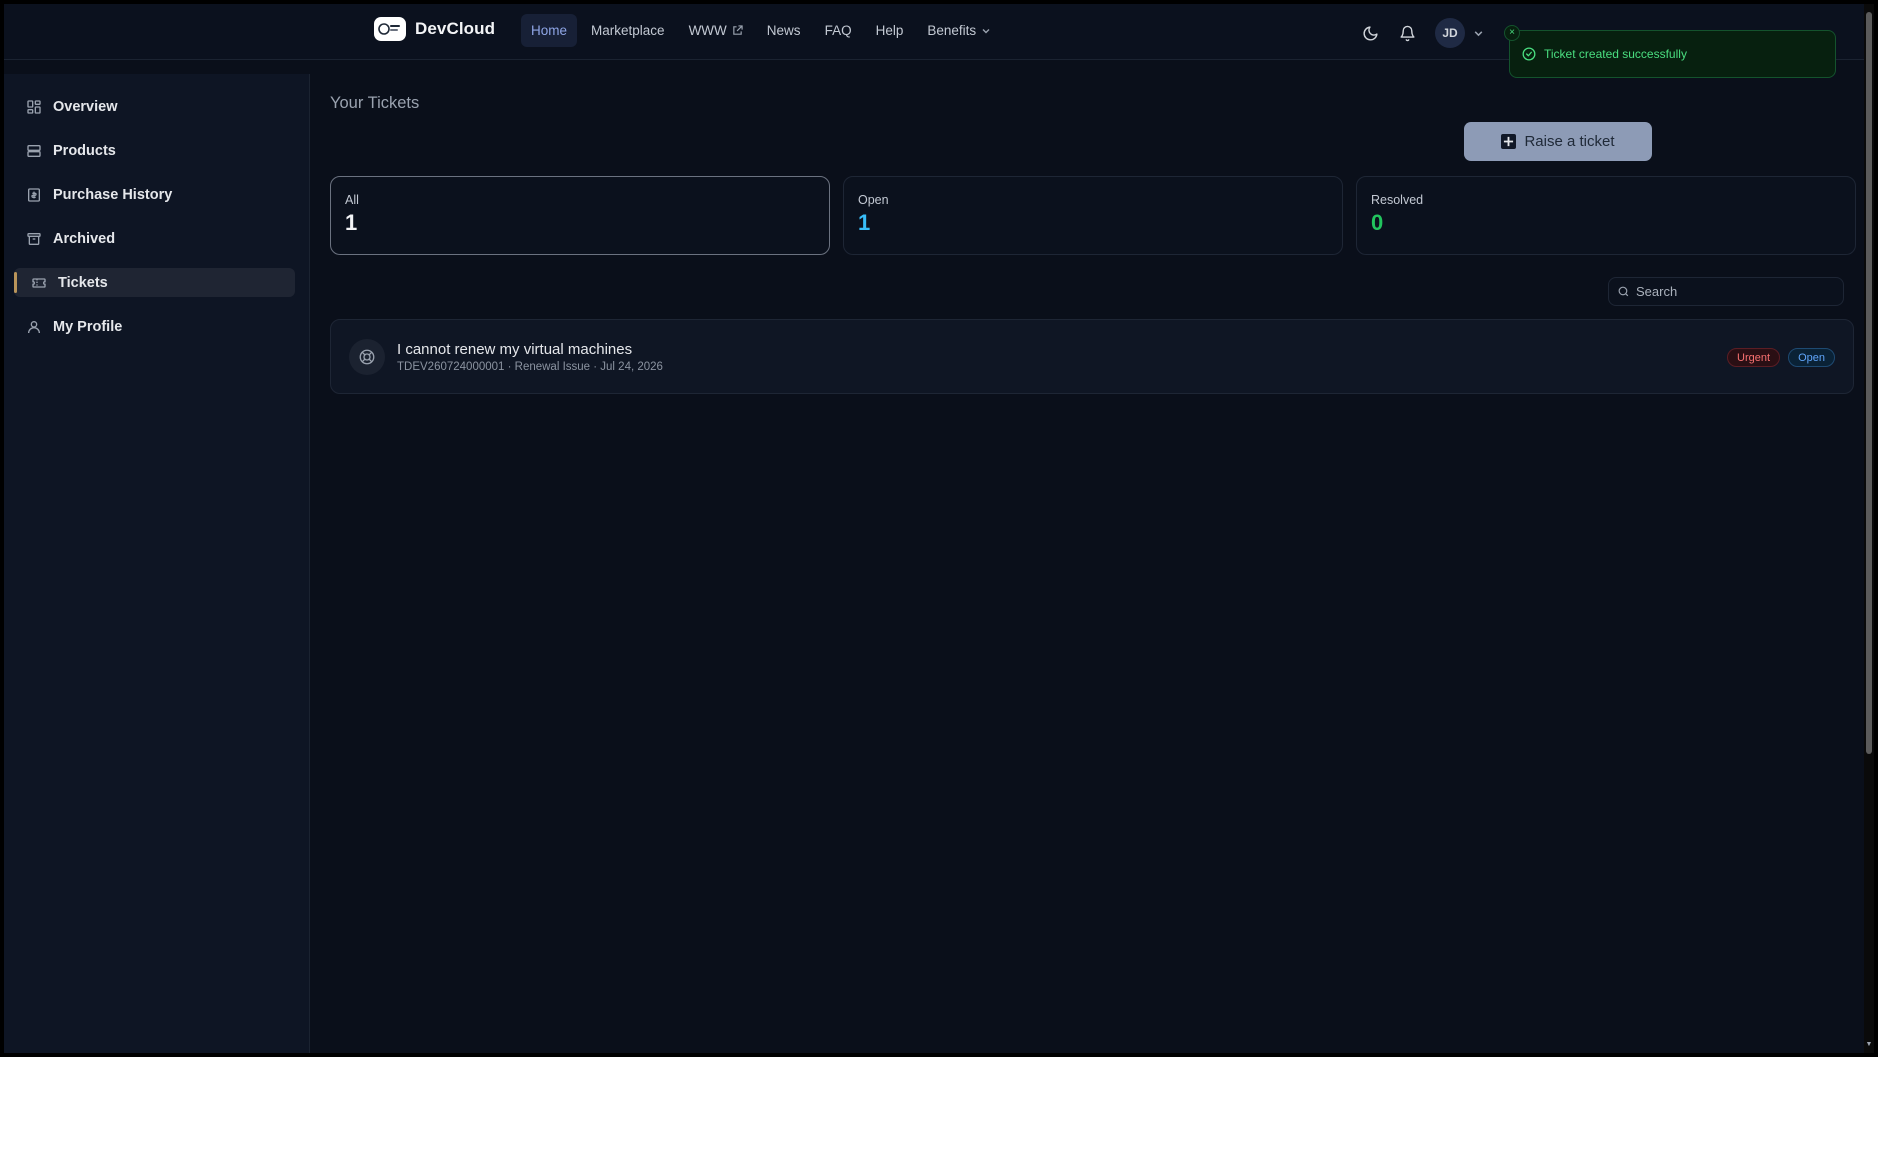 Image resolution: width=1878 pixels, height=1168 pixels. I want to click on sidebar-item-overview: Overview, so click(154, 106).